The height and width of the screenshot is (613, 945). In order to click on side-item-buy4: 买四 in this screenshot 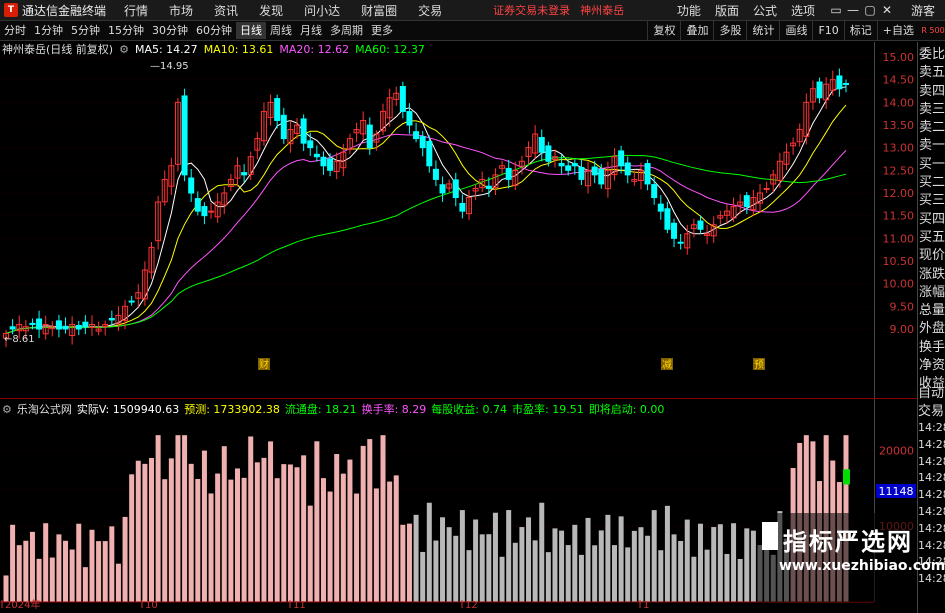, I will do `click(931, 220)`.